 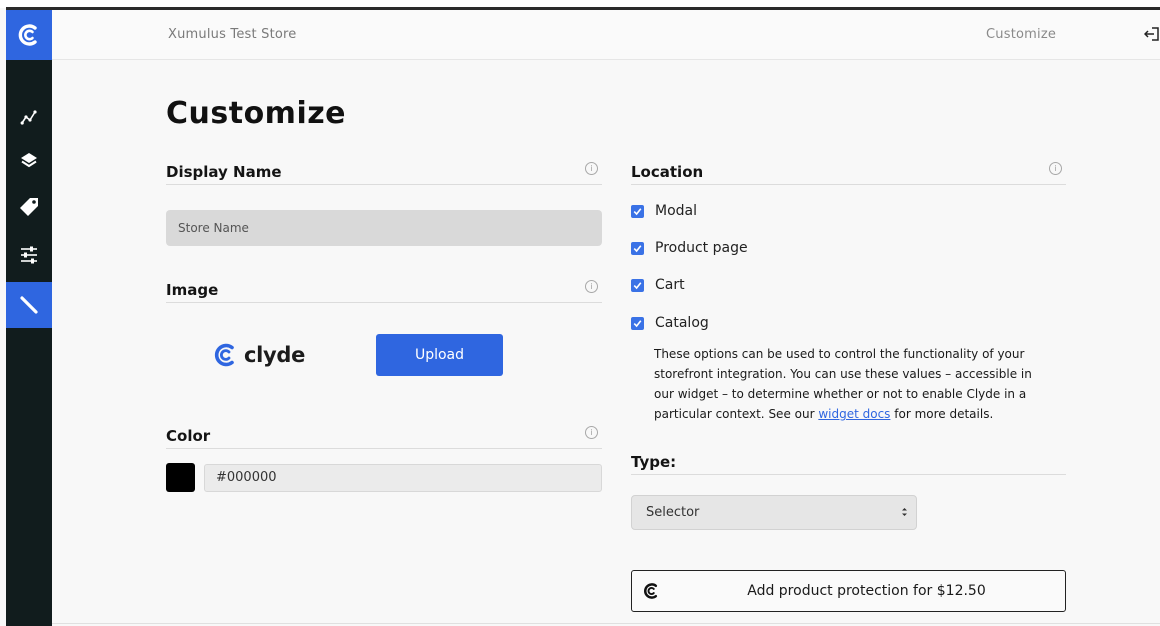 I want to click on image-label: Image, so click(x=192, y=290).